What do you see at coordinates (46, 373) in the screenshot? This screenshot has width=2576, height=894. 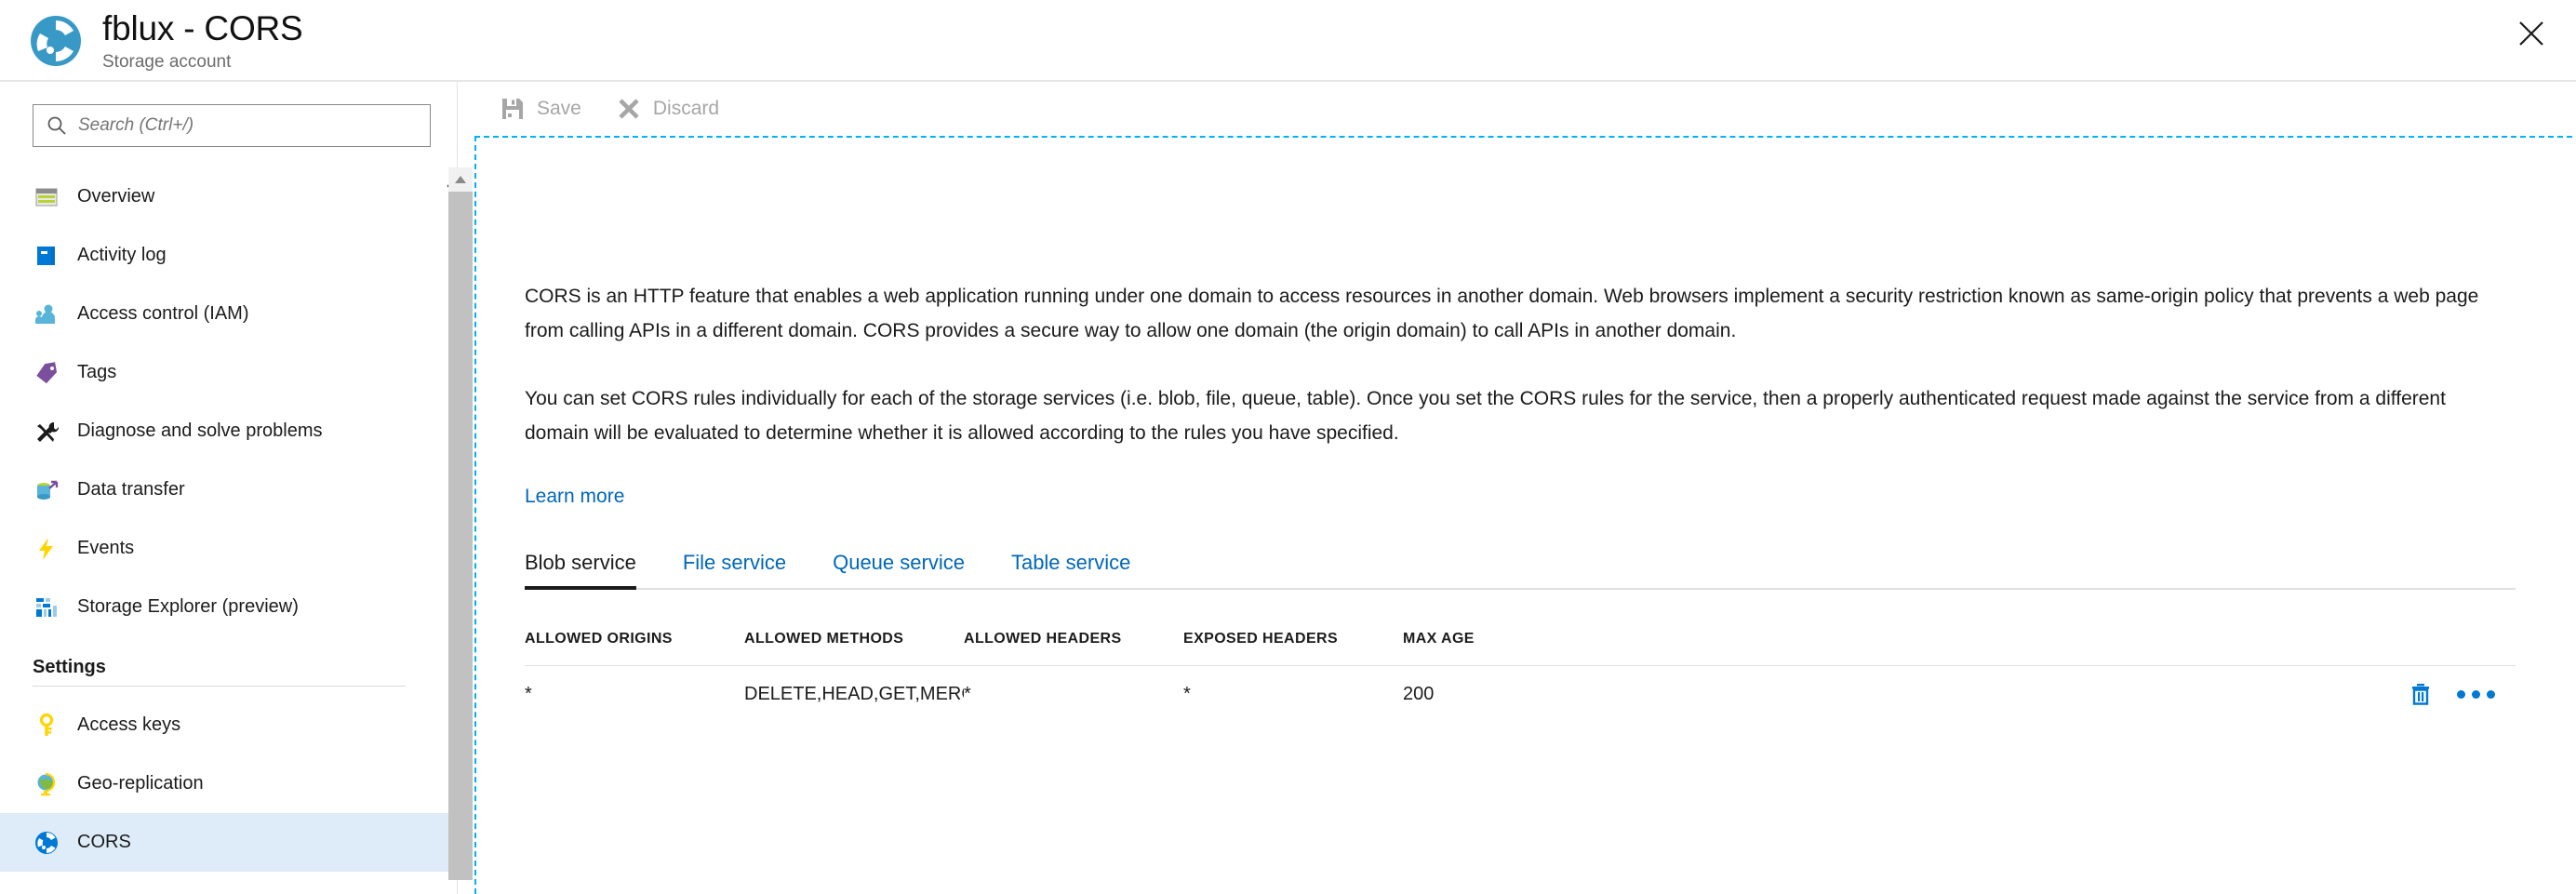 I see `tags-icon` at bounding box center [46, 373].